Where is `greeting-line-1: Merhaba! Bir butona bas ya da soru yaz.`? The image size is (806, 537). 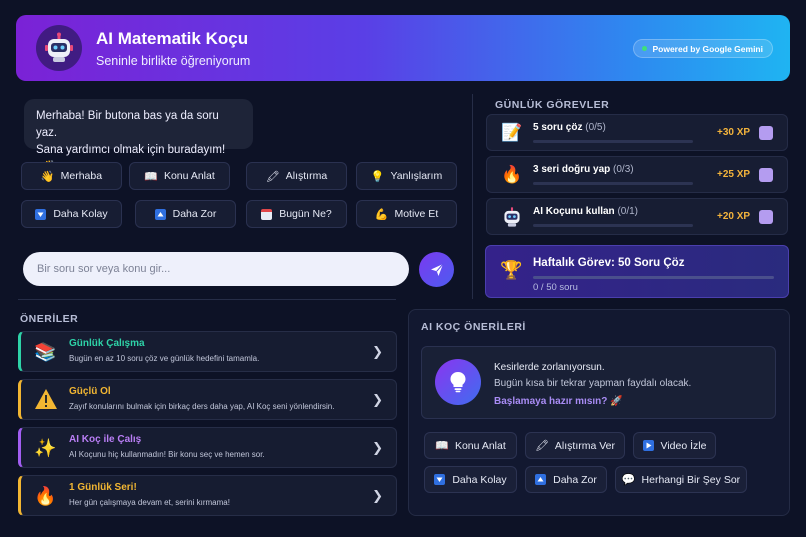 greeting-line-1: Merhaba! Bir butona bas ya da soru yaz. is located at coordinates (127, 124).